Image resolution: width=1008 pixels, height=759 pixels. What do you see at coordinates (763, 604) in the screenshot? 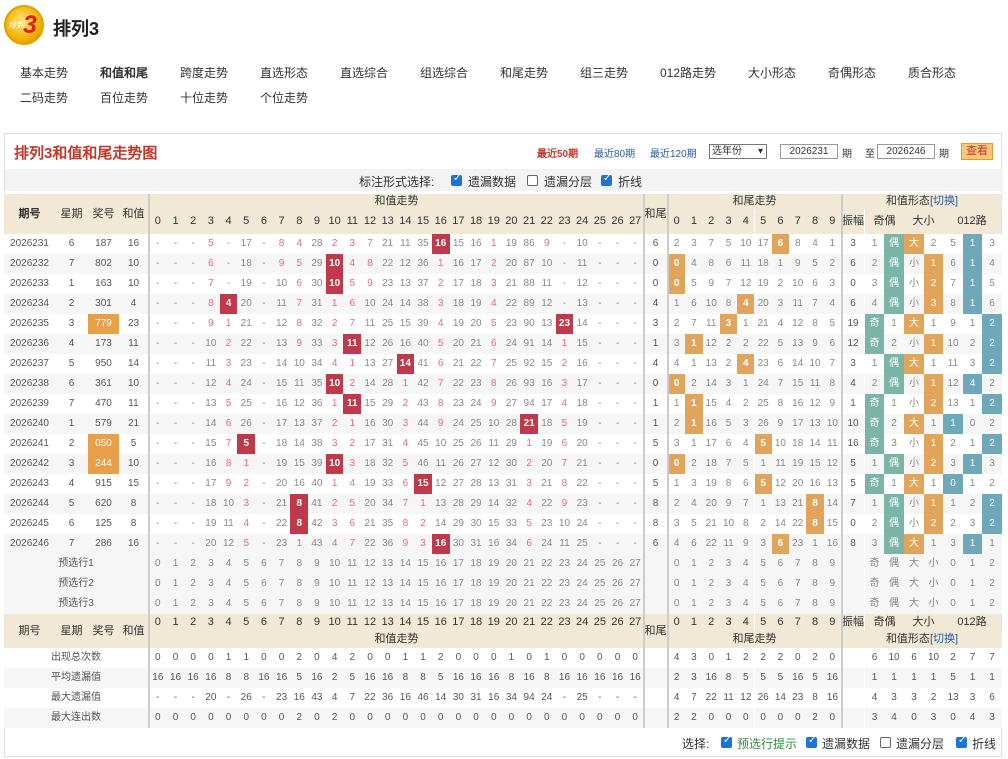
I see `predict-tail-trend-cell: 5` at bounding box center [763, 604].